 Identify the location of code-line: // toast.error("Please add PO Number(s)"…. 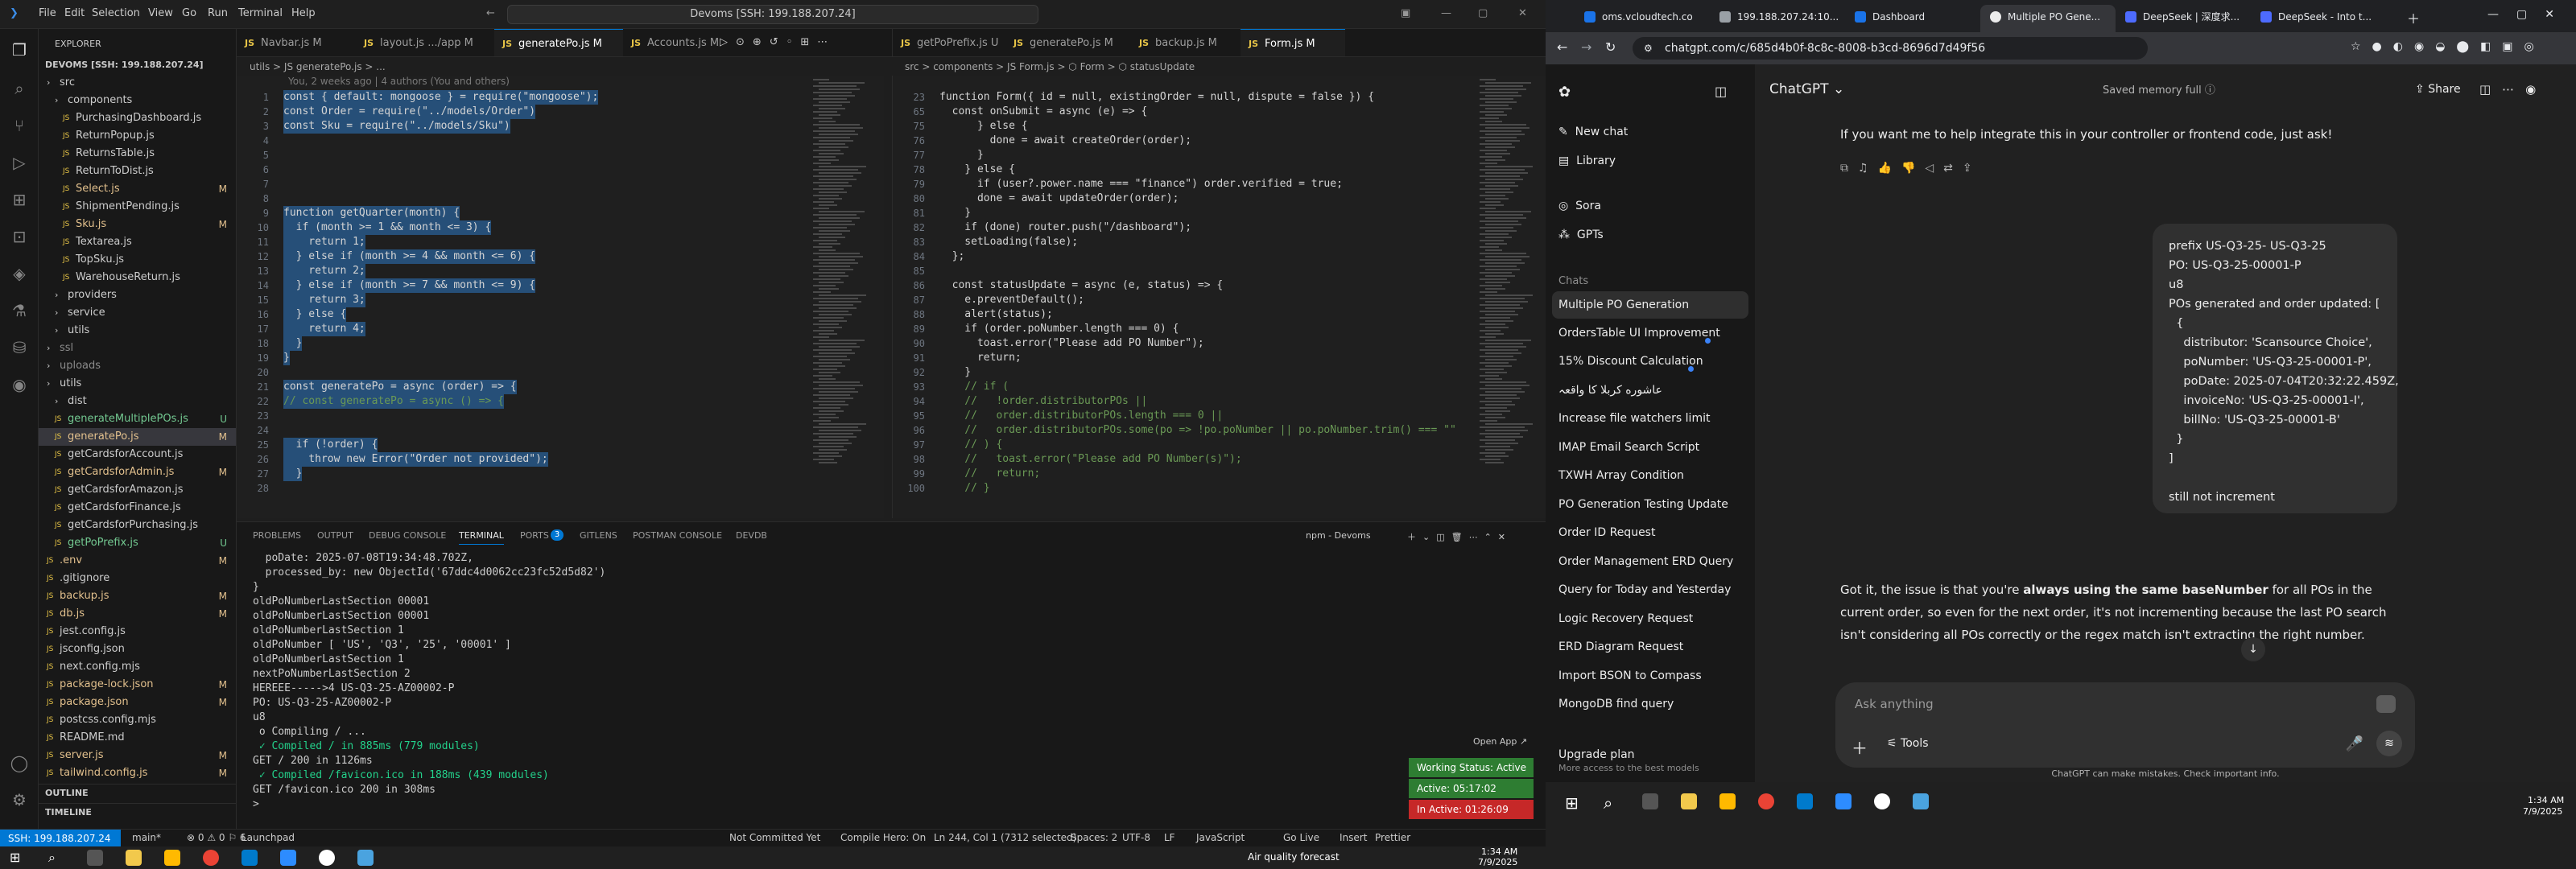
(1090, 459).